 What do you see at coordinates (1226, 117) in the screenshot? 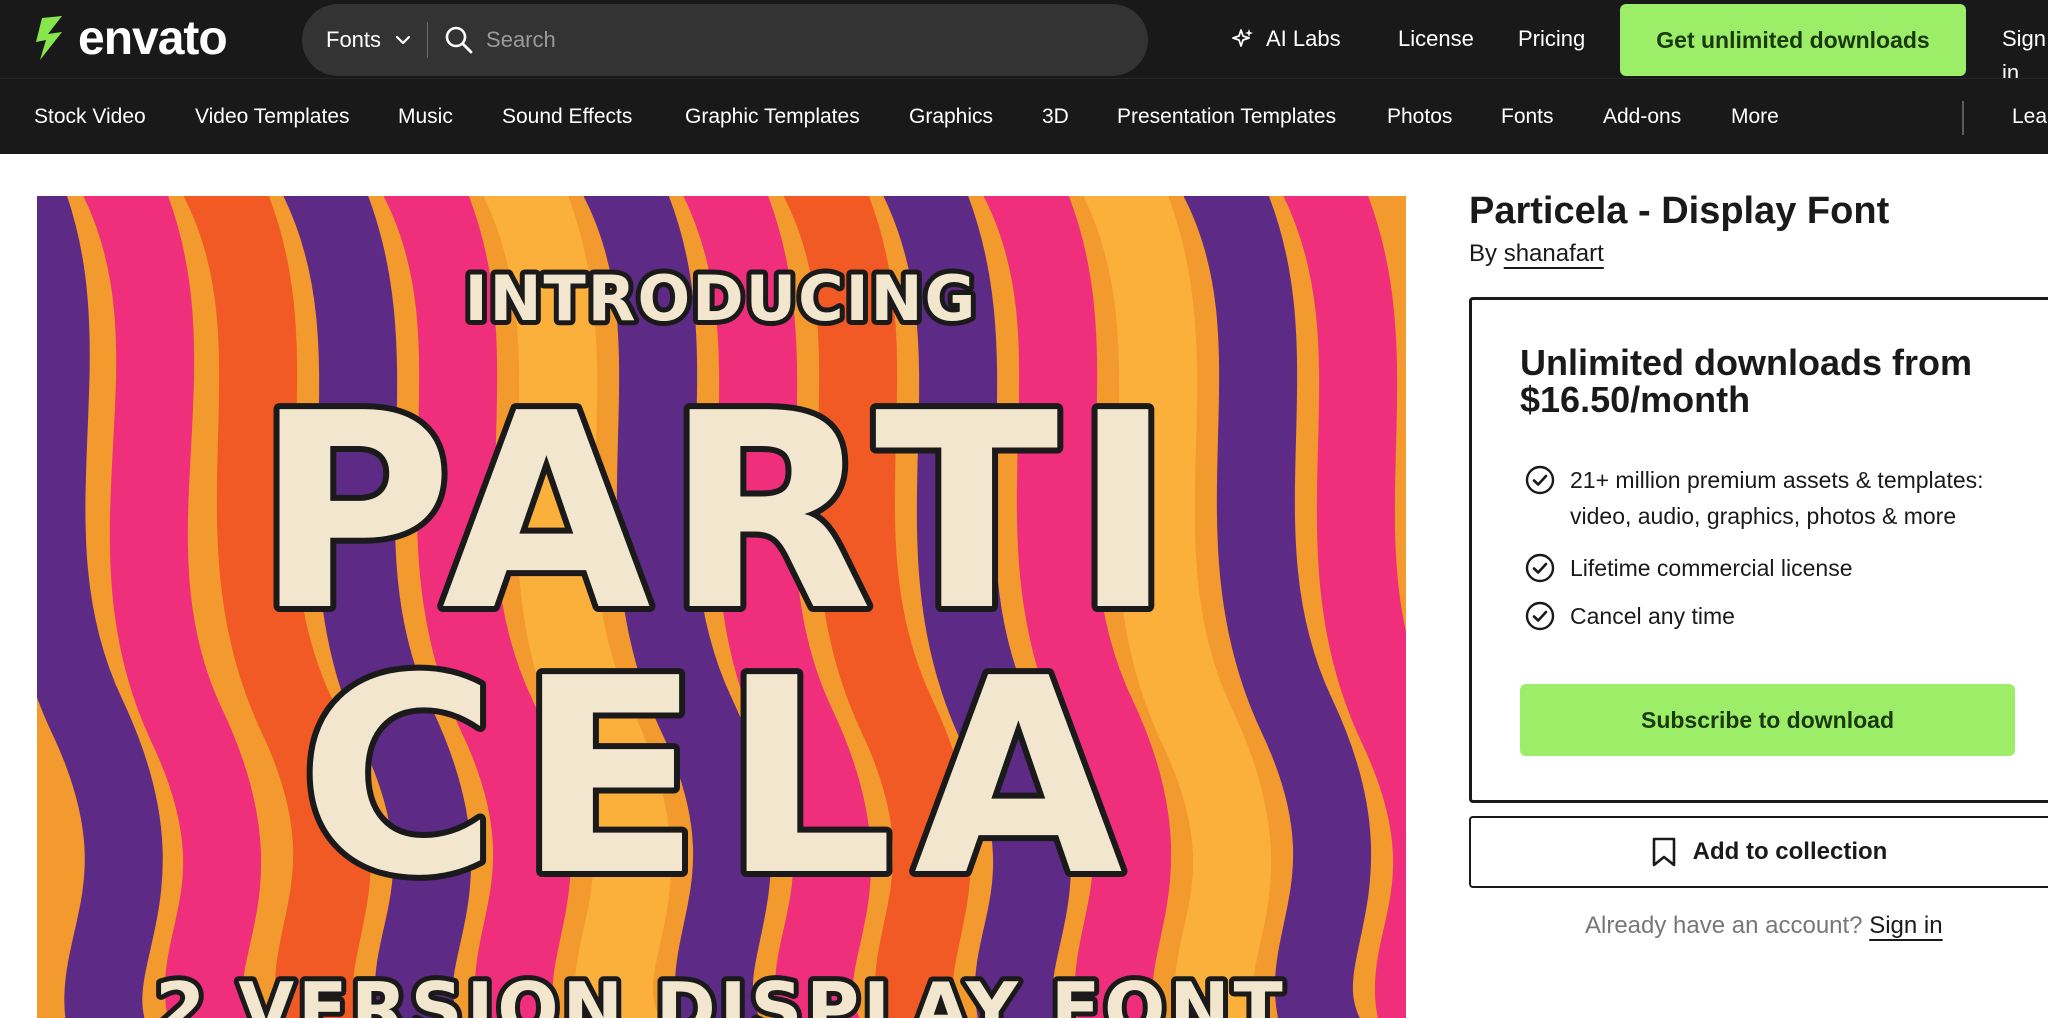
I see `nav-item-presentation-templates: Presentation Templates` at bounding box center [1226, 117].